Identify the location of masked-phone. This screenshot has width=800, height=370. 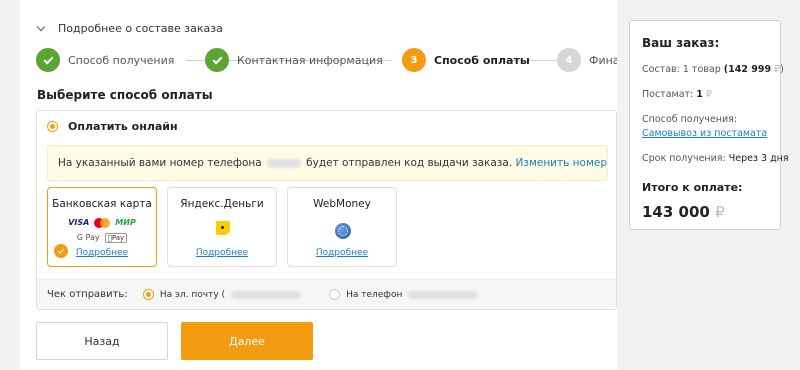
(284, 163).